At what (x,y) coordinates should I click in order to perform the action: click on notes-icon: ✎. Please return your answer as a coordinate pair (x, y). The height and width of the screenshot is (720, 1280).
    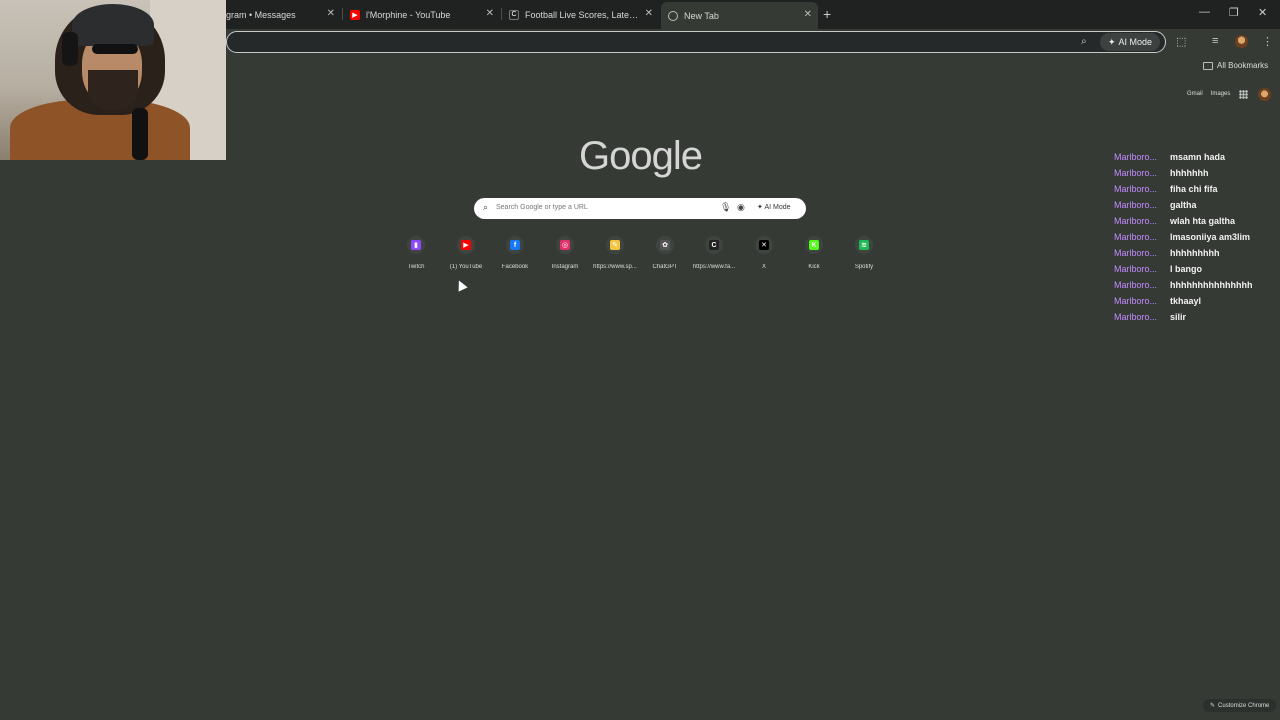
    Looking at the image, I should click on (615, 245).